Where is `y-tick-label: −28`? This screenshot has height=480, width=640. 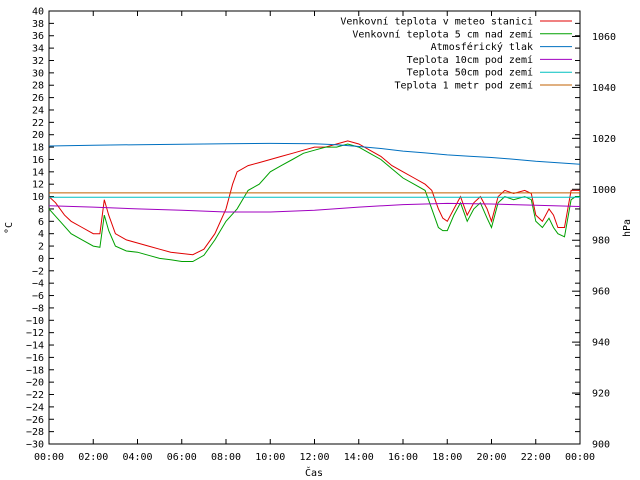
y-tick-label: −28 is located at coordinates (35, 432).